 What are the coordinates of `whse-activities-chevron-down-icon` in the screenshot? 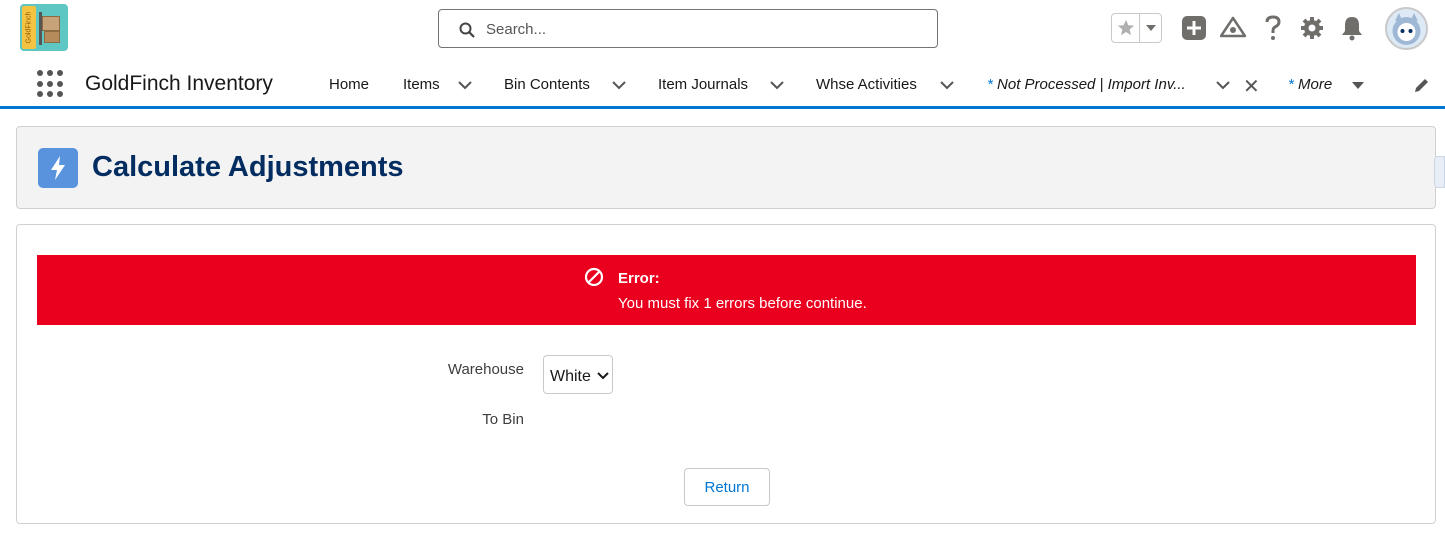 It's located at (947, 85).